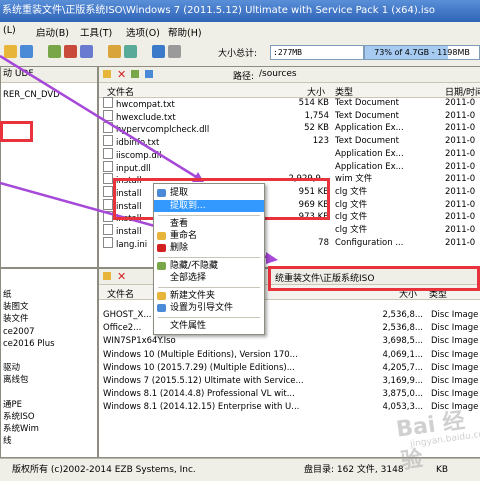 This screenshot has width=480, height=481. I want to click on ctx-select-all: 全部选择, so click(209, 278).